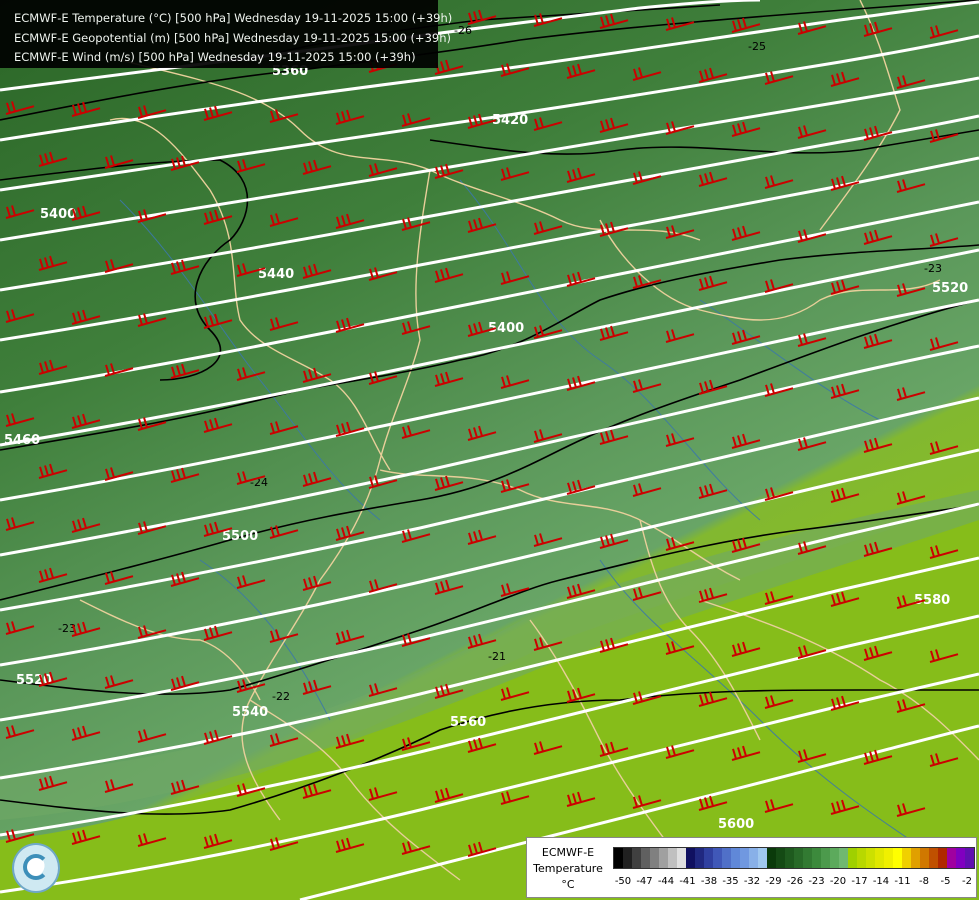 The width and height of the screenshot is (979, 900). Describe the element at coordinates (36, 868) in the screenshot. I see `ecmwf-swirl-icon` at that location.